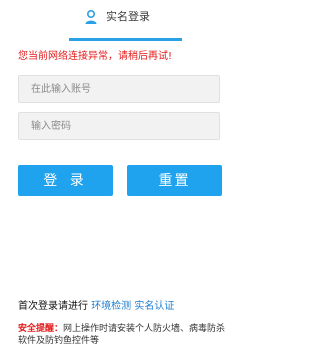 The image size is (320, 356). What do you see at coordinates (154, 306) in the screenshot?
I see `realname-link: 实名认证` at bounding box center [154, 306].